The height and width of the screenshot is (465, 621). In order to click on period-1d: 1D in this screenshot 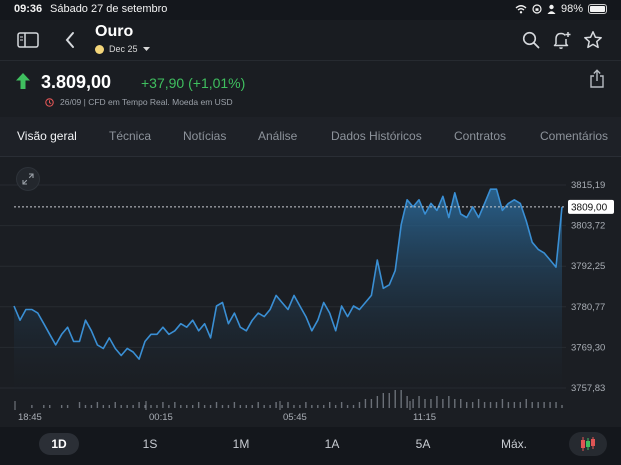, I will do `click(59, 444)`.